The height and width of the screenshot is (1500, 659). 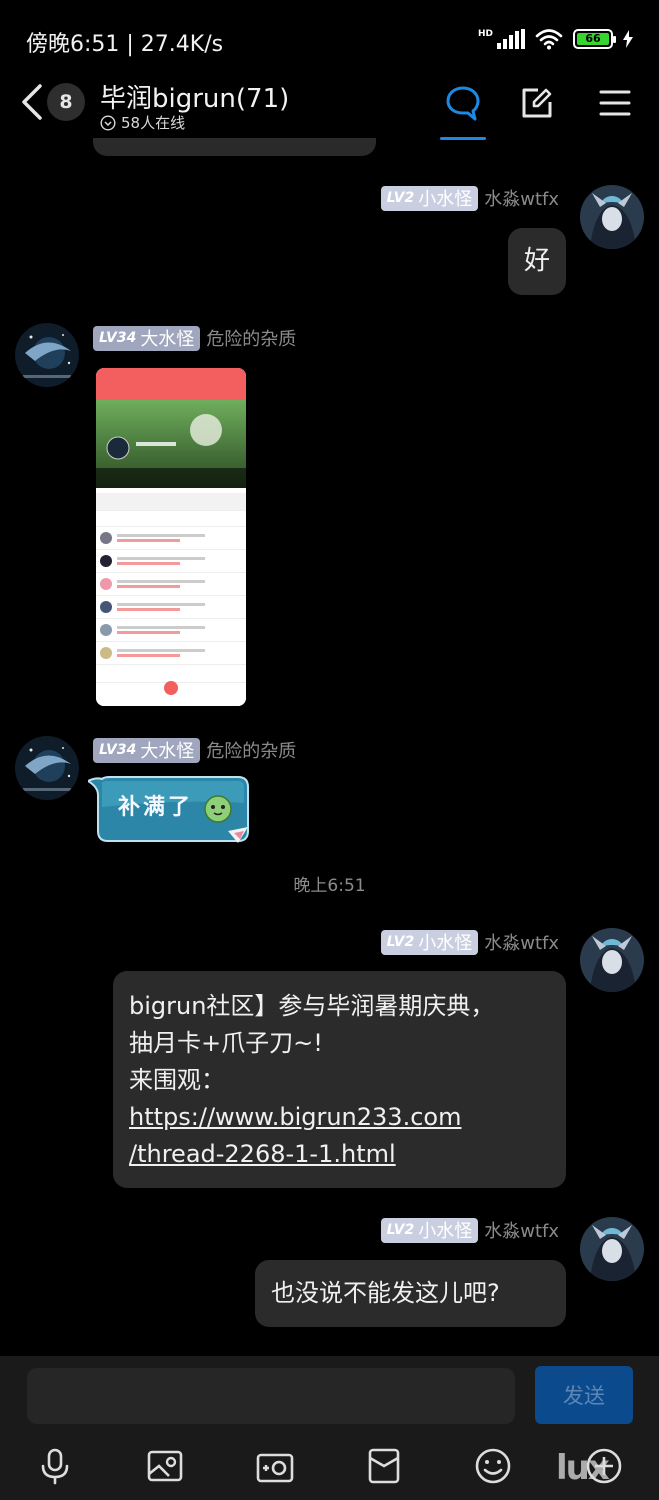 I want to click on active-tab-indicator, so click(x=463, y=138).